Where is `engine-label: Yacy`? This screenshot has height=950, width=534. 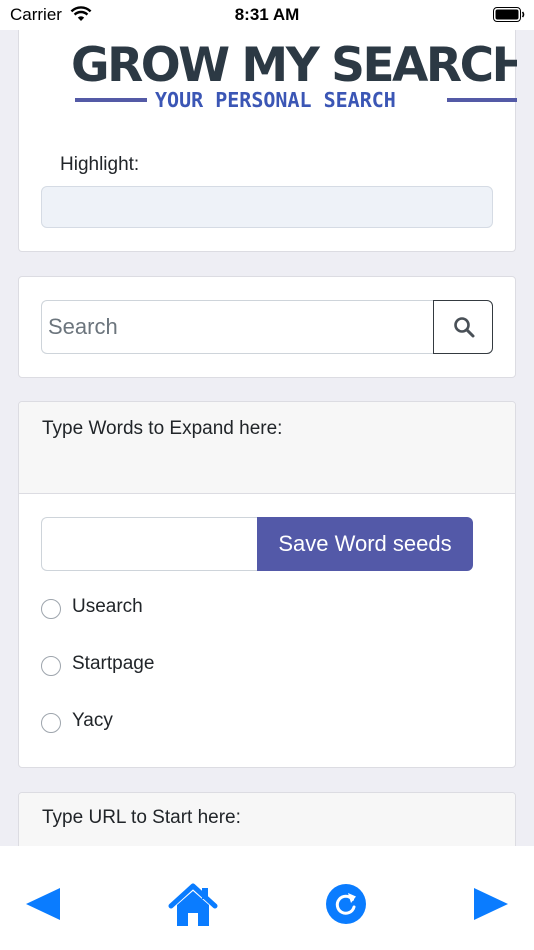 engine-label: Yacy is located at coordinates (92, 720).